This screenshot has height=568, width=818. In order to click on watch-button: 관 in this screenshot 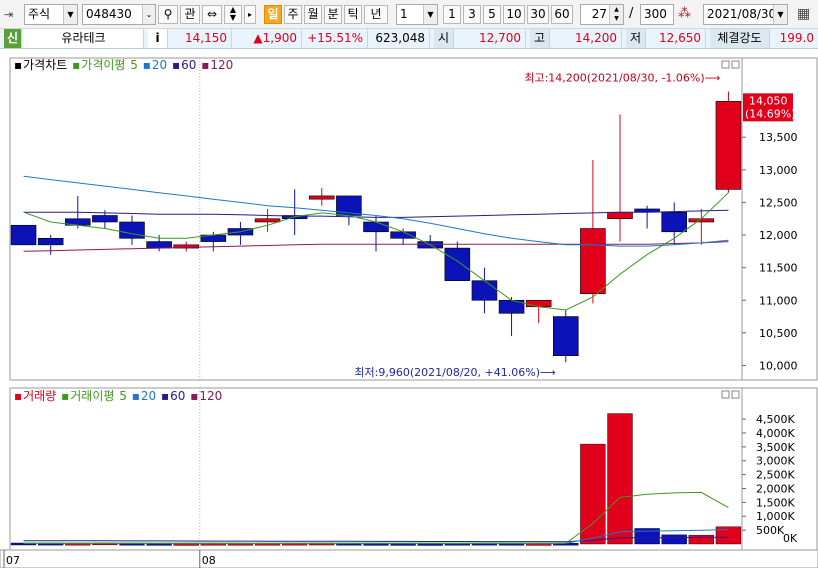, I will do `click(190, 14)`.